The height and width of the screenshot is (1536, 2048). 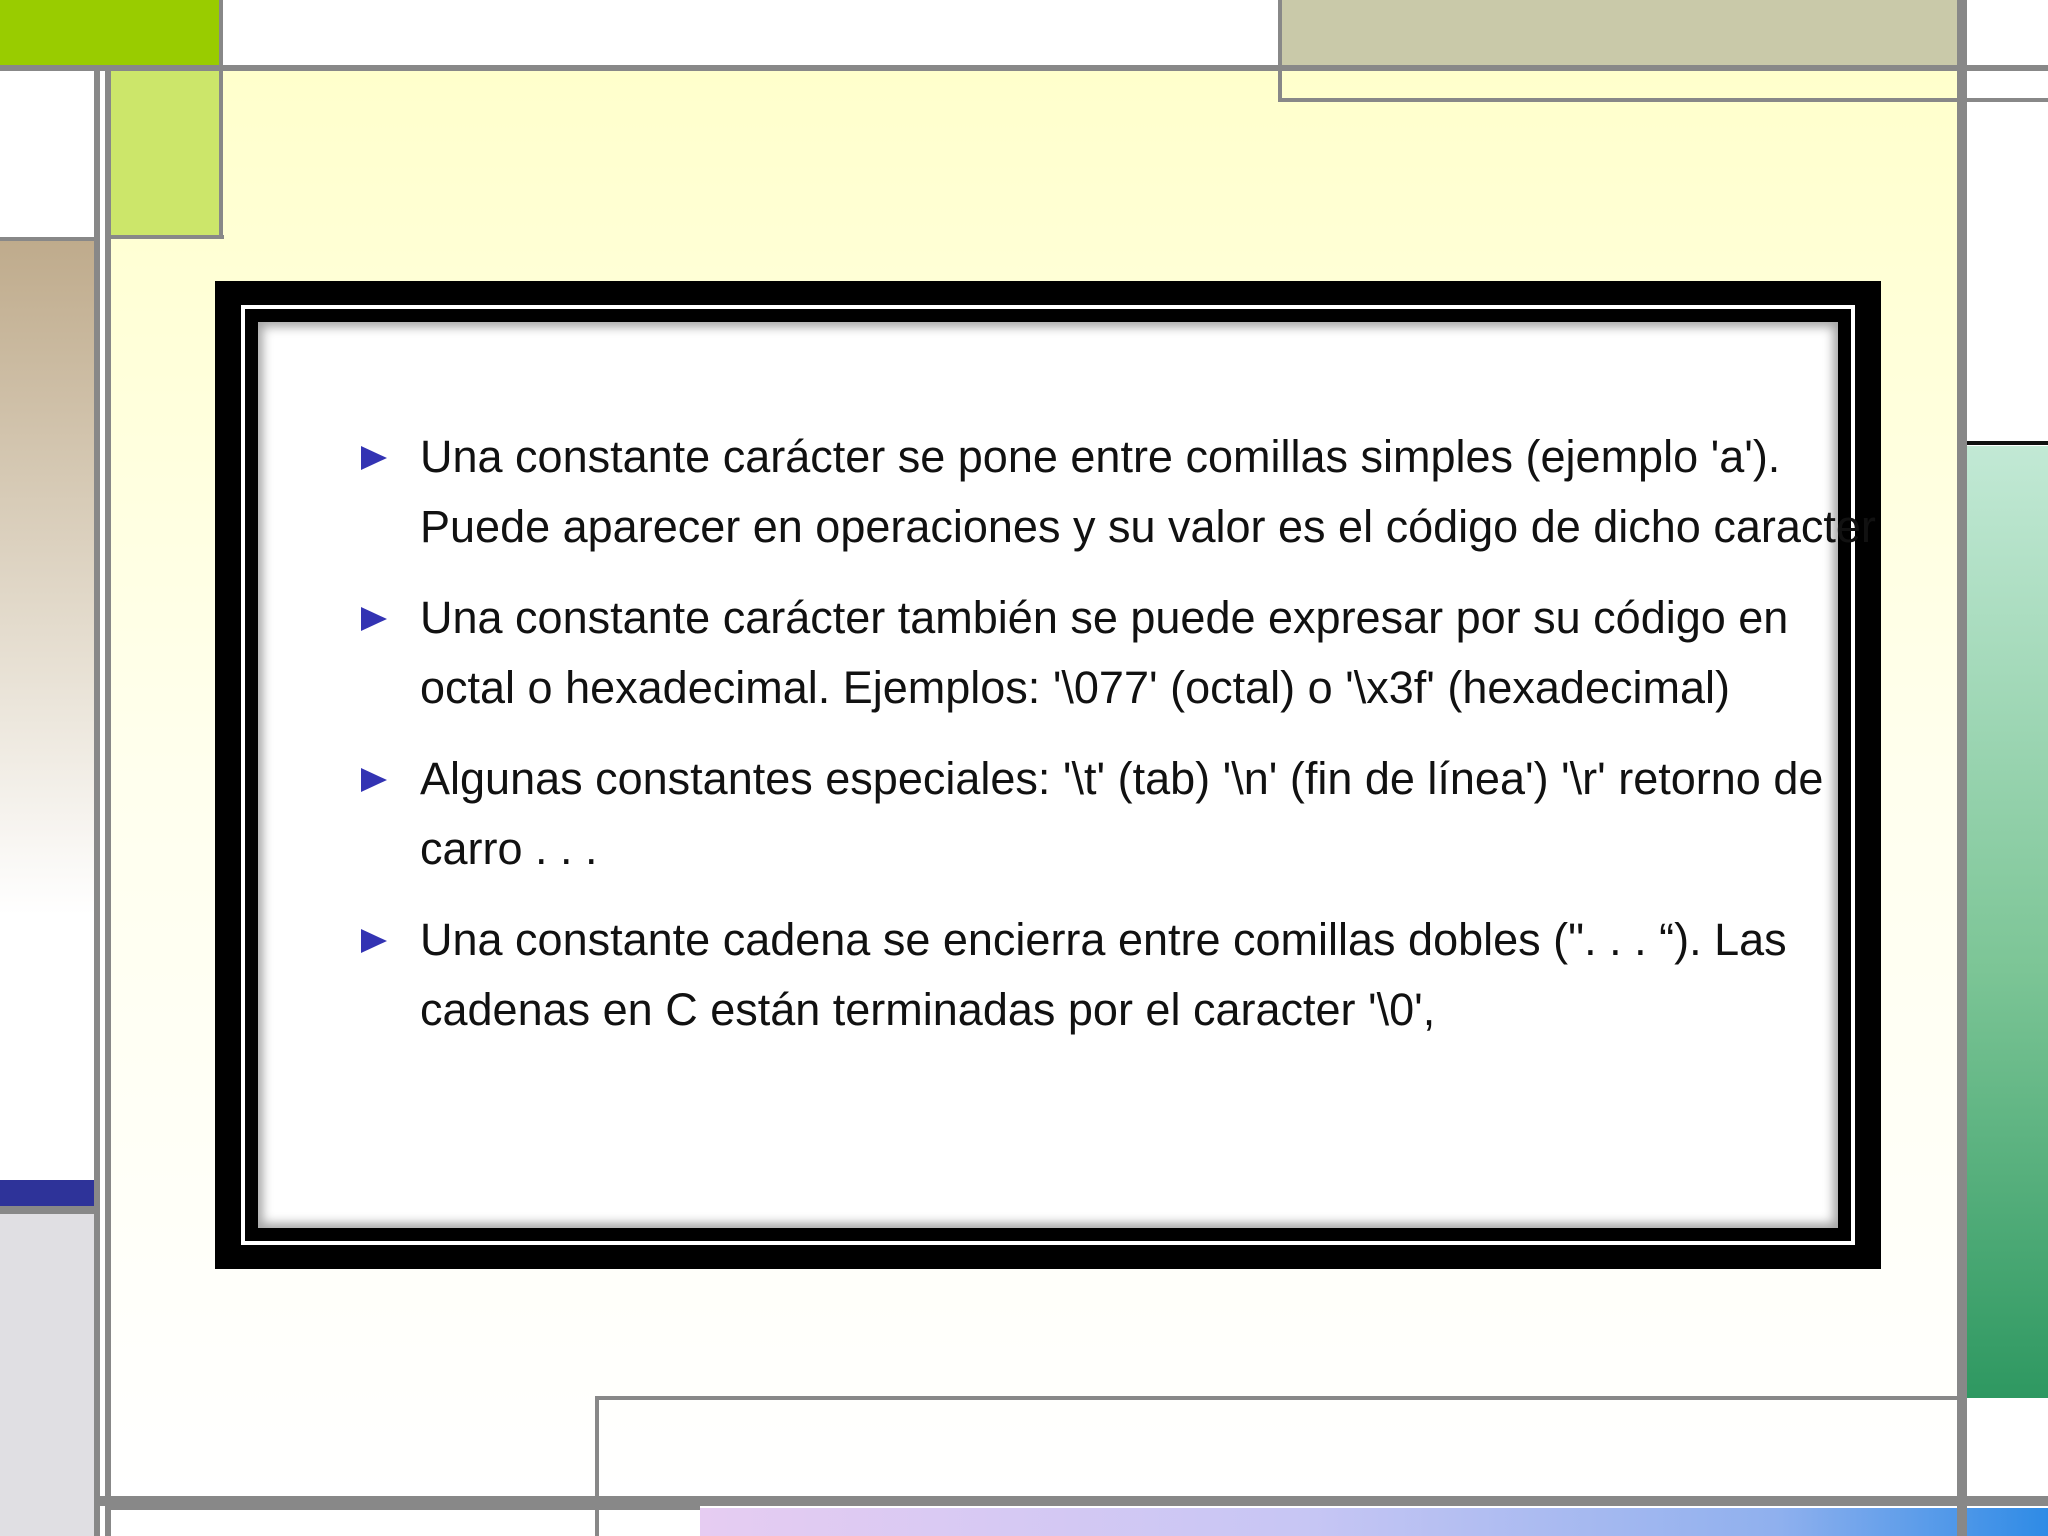 I want to click on top-left-lightgreen-block, so click(x=166, y=154).